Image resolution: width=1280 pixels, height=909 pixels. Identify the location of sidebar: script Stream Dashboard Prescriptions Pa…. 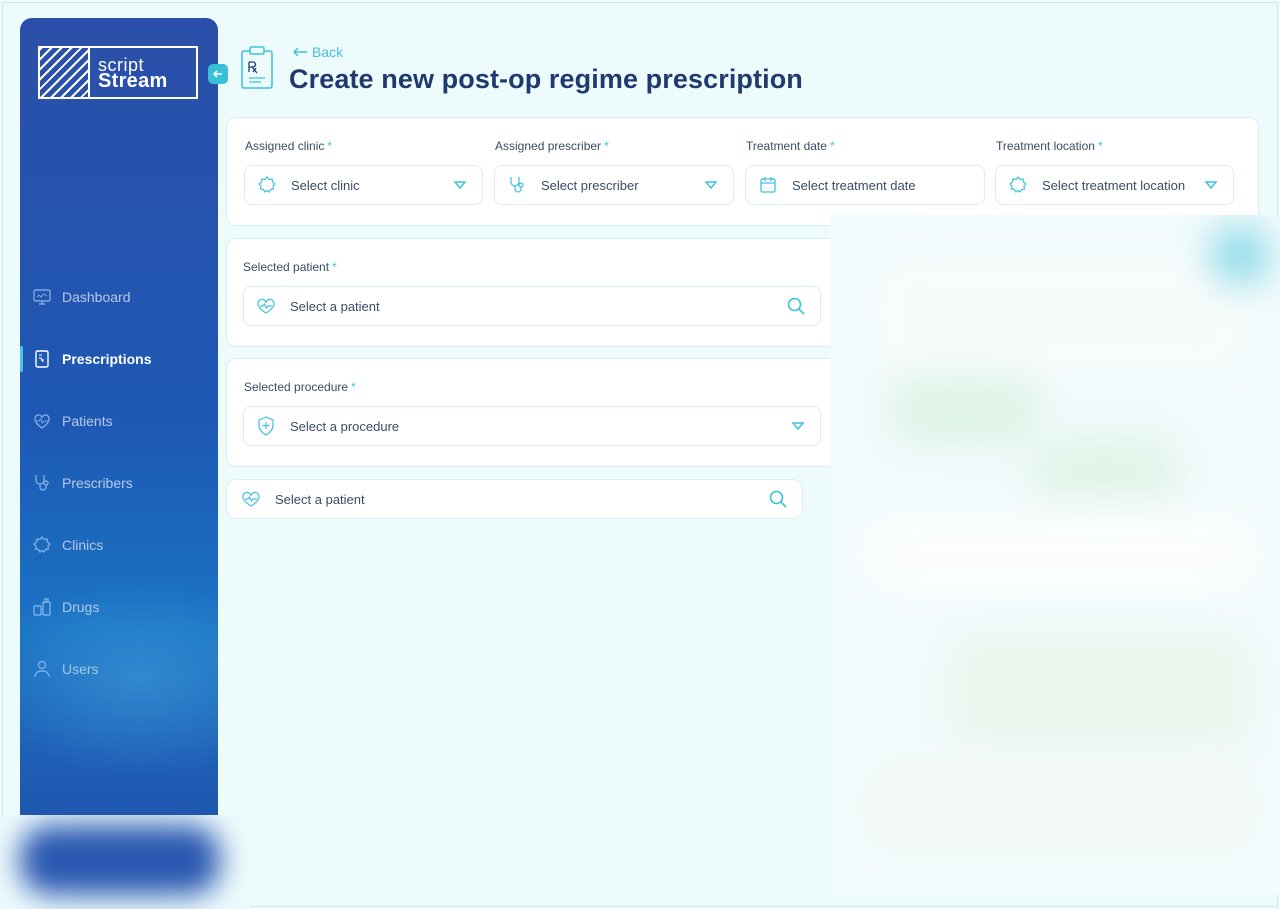
(119, 458).